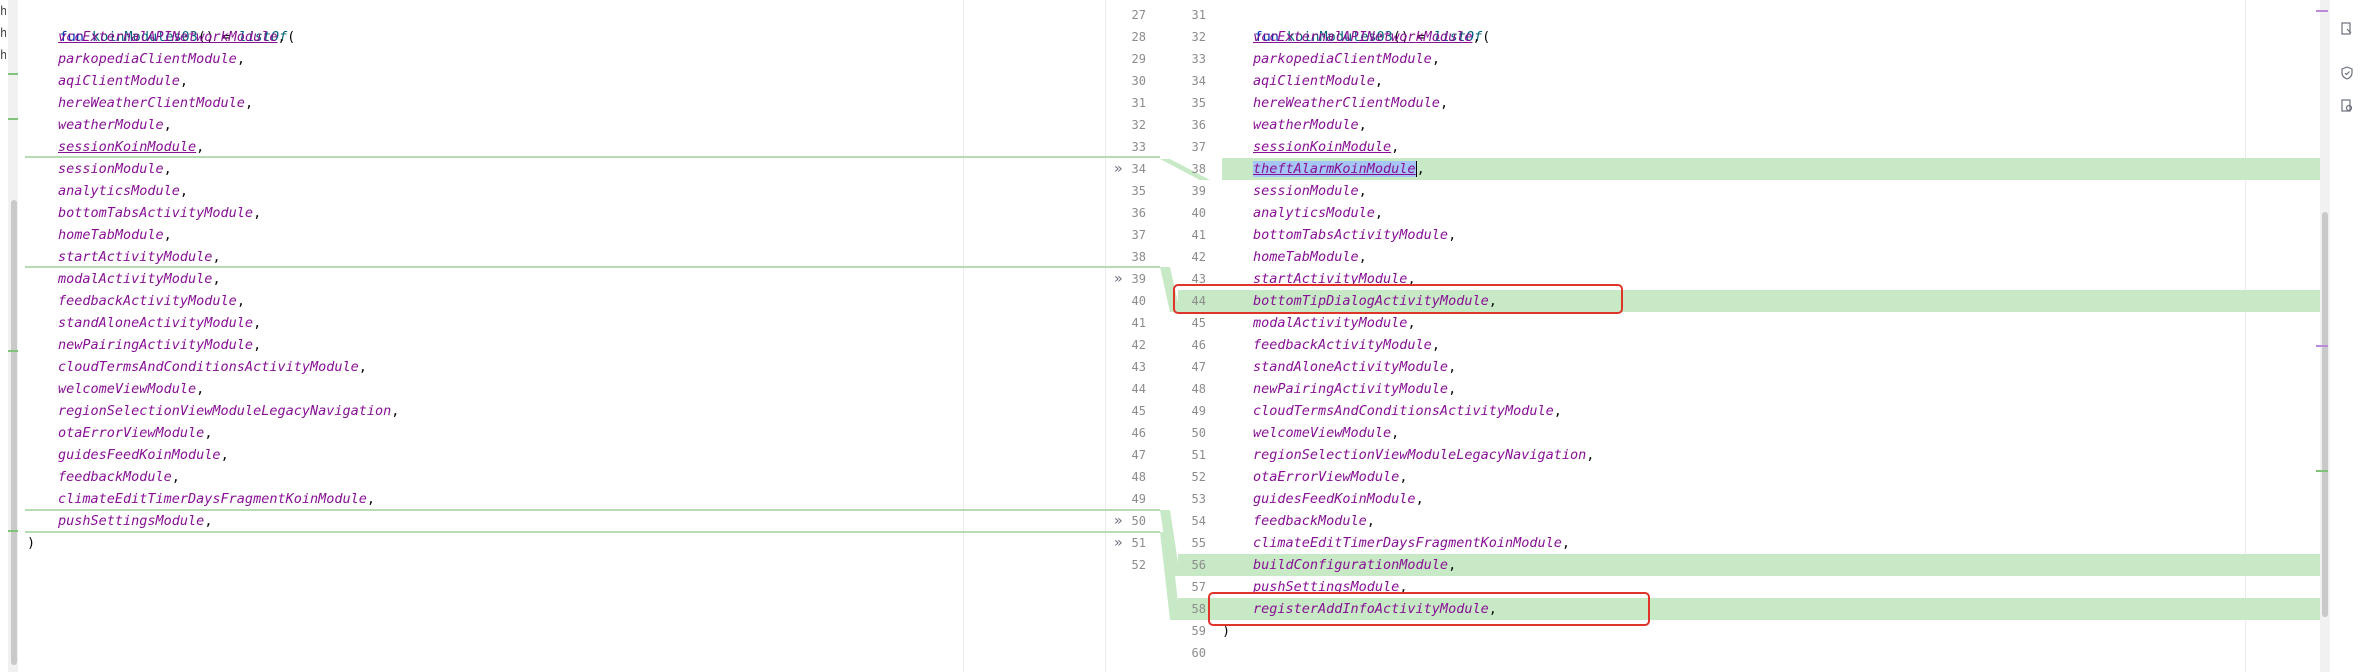  What do you see at coordinates (1486, 37) in the screenshot?
I see `fn-paren: (` at bounding box center [1486, 37].